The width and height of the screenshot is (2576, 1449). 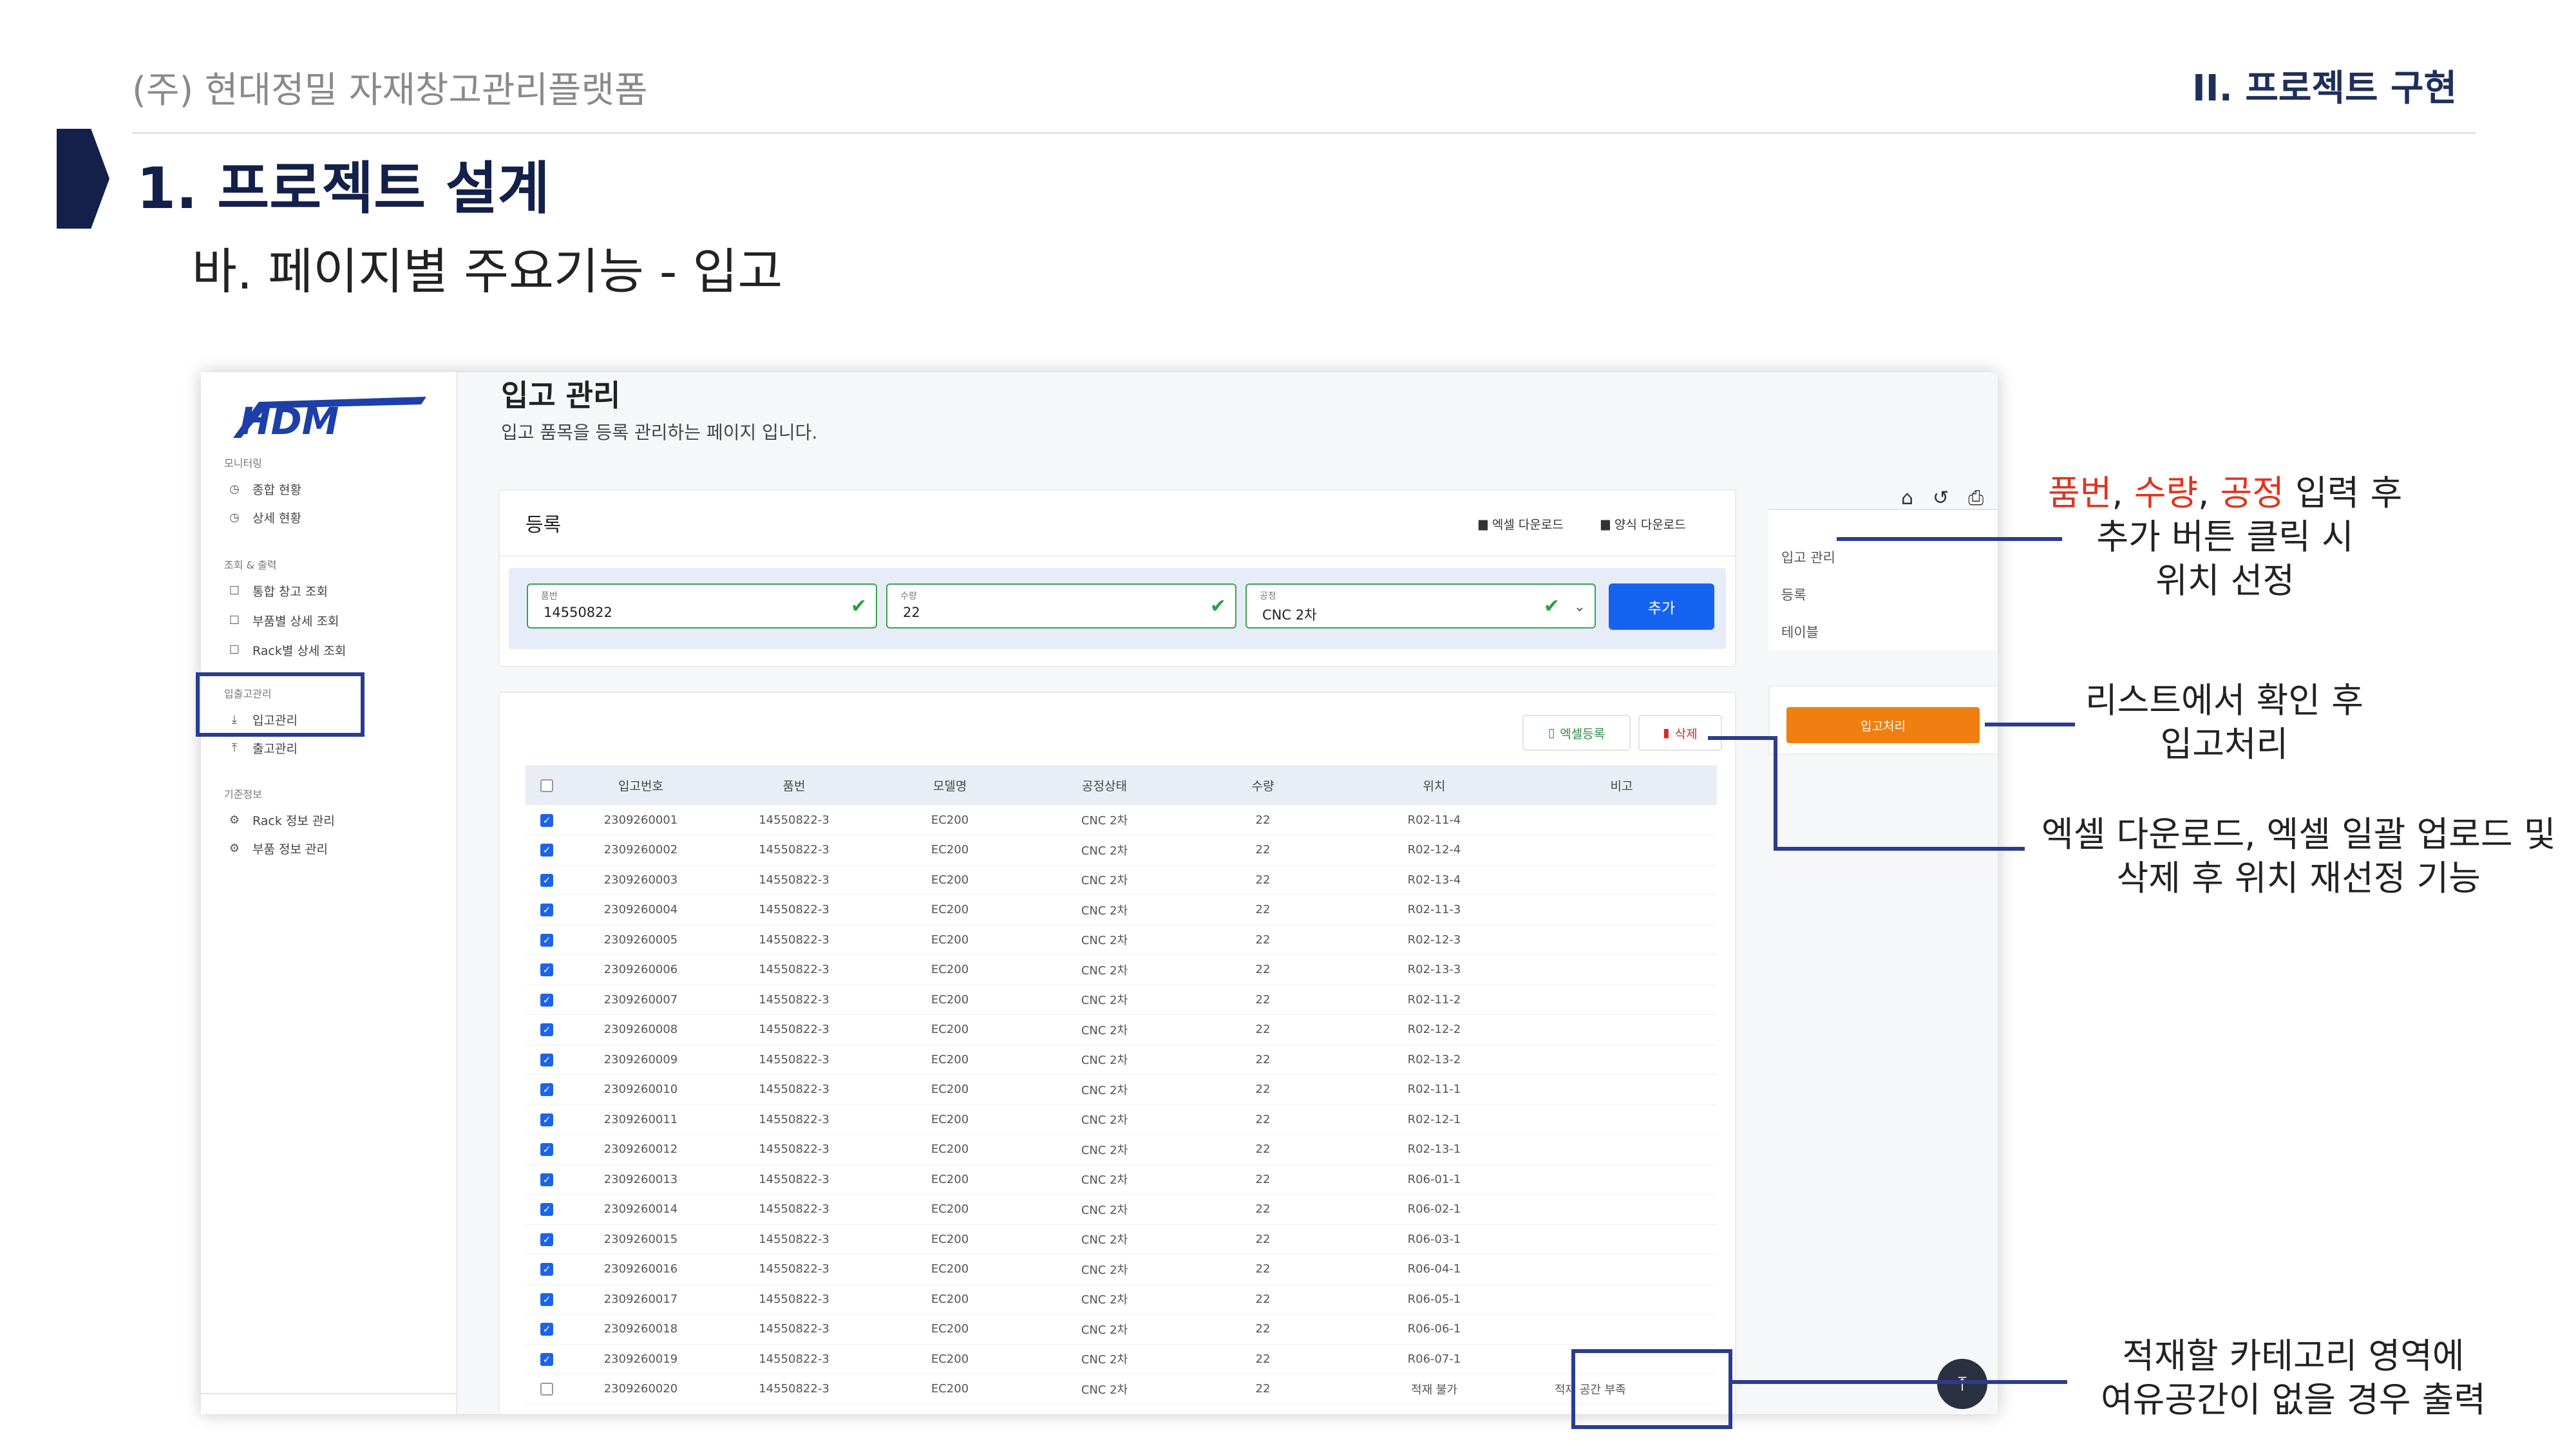 What do you see at coordinates (1907, 498) in the screenshot?
I see `home-icon: ⌂` at bounding box center [1907, 498].